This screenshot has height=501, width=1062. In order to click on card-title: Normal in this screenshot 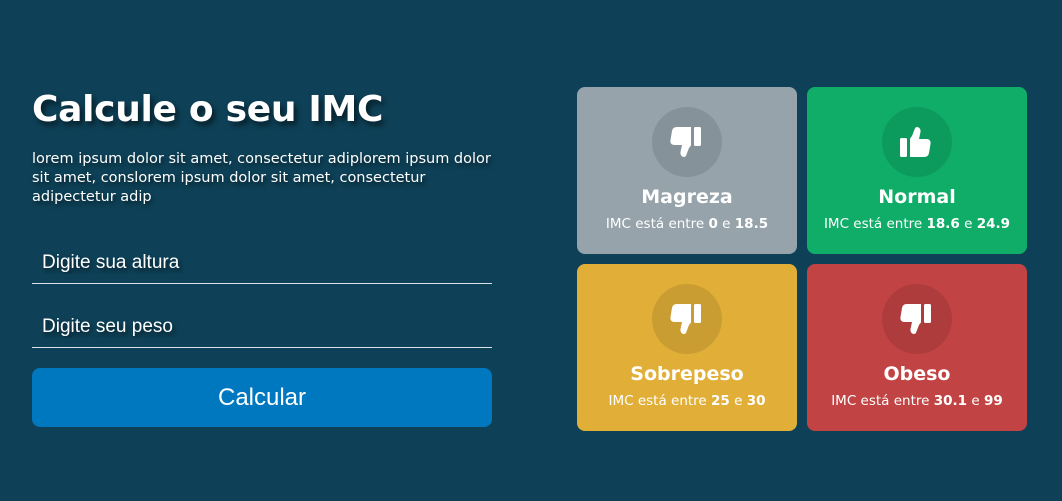, I will do `click(917, 197)`.